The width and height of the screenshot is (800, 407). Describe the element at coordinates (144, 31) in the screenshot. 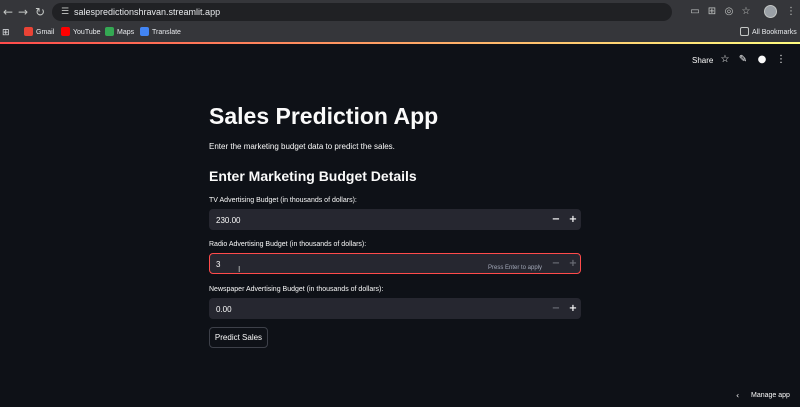

I see `translate-bookmark-icon` at that location.